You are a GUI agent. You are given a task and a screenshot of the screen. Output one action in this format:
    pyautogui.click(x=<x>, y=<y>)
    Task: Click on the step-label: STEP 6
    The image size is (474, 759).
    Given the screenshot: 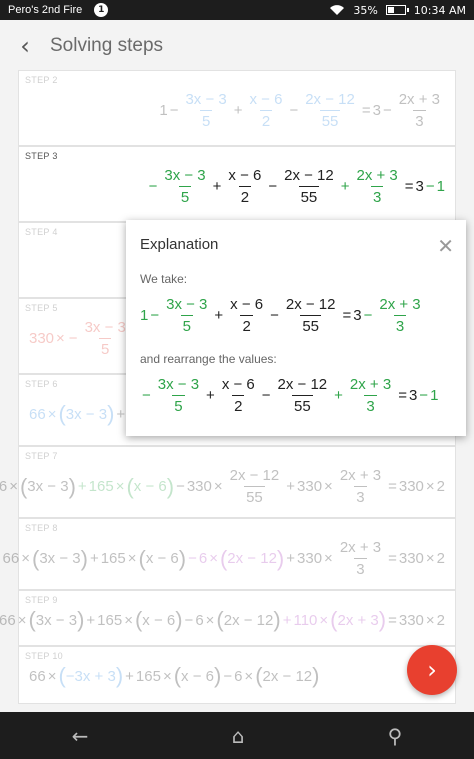 What is the action you would take?
    pyautogui.click(x=41, y=384)
    